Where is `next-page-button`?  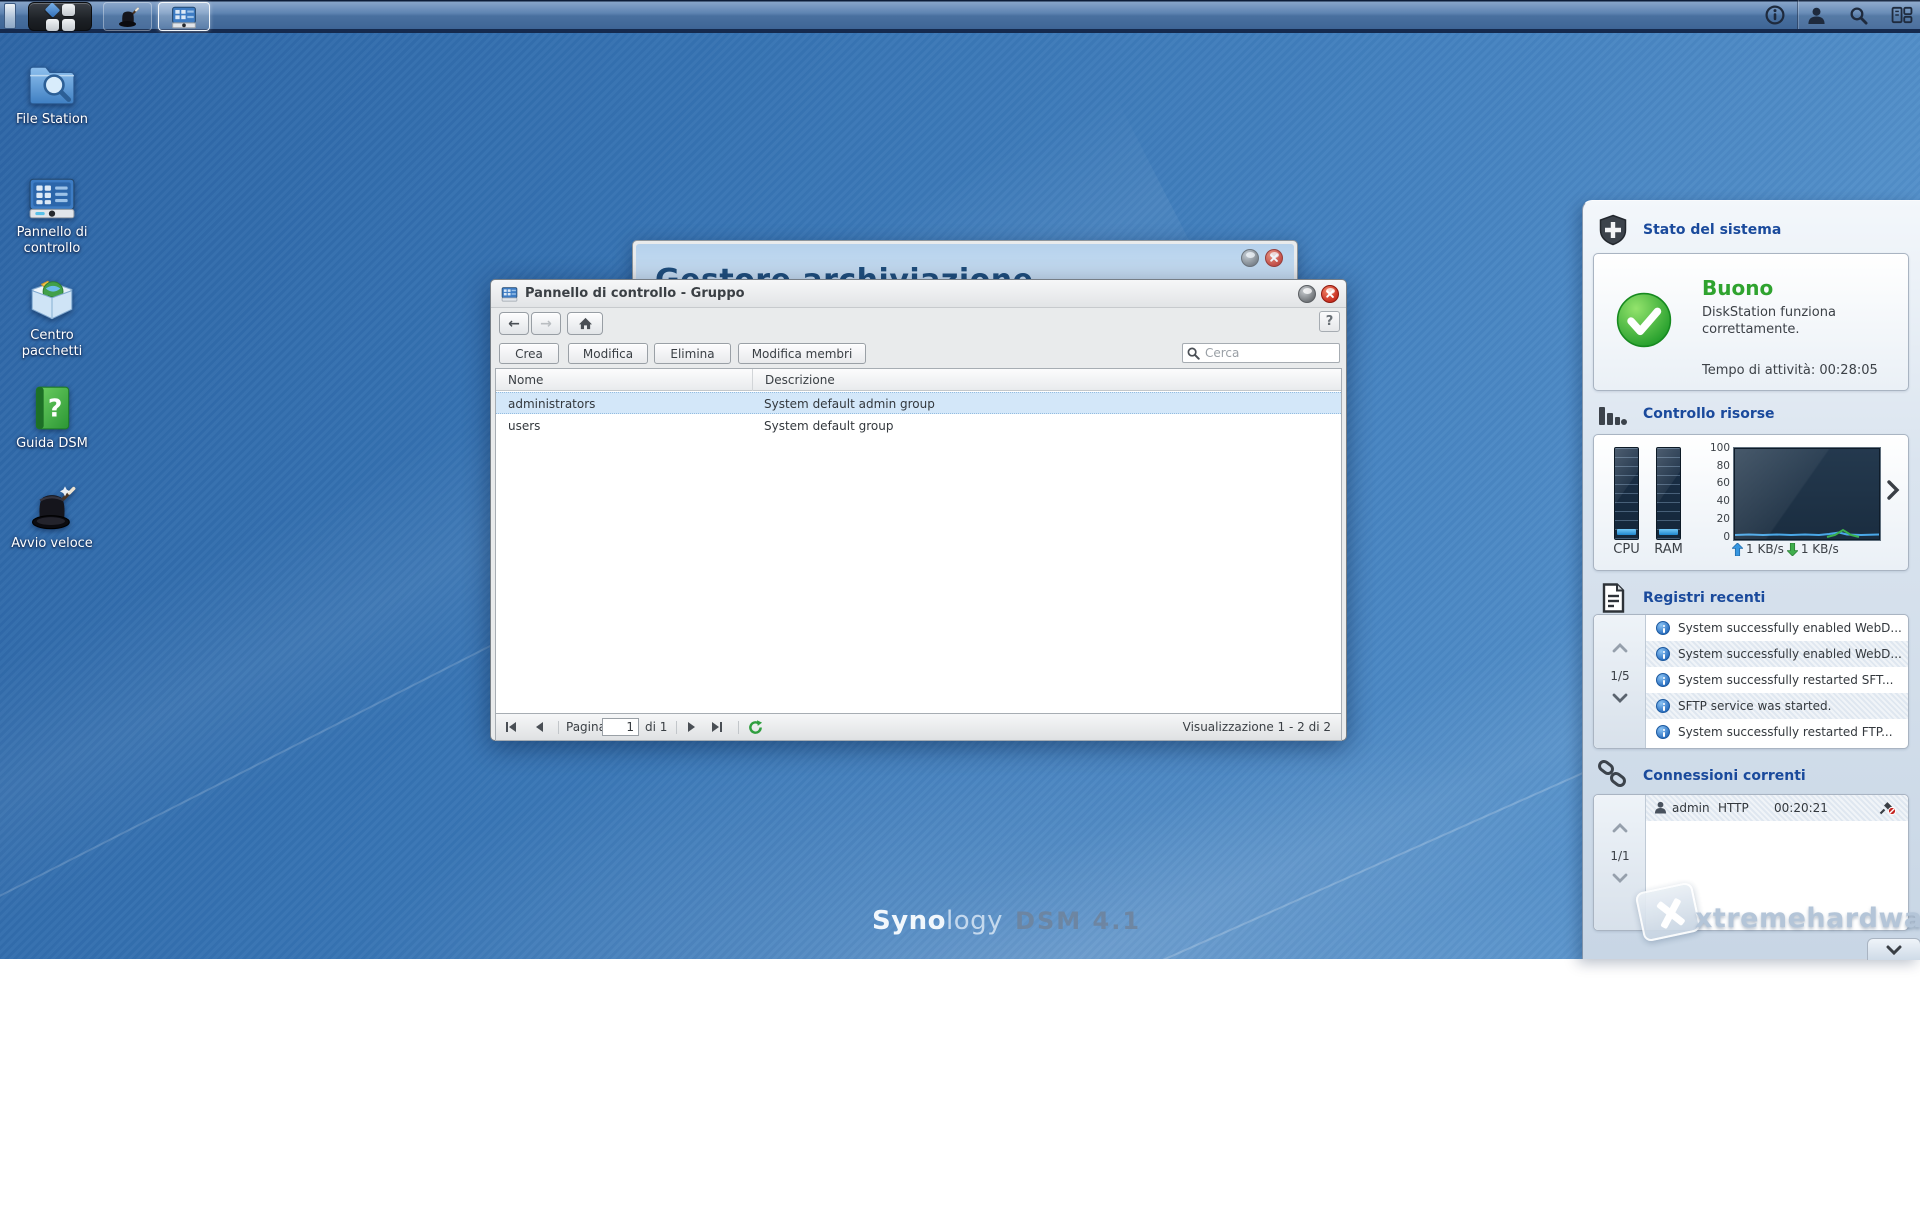
next-page-button is located at coordinates (691, 727).